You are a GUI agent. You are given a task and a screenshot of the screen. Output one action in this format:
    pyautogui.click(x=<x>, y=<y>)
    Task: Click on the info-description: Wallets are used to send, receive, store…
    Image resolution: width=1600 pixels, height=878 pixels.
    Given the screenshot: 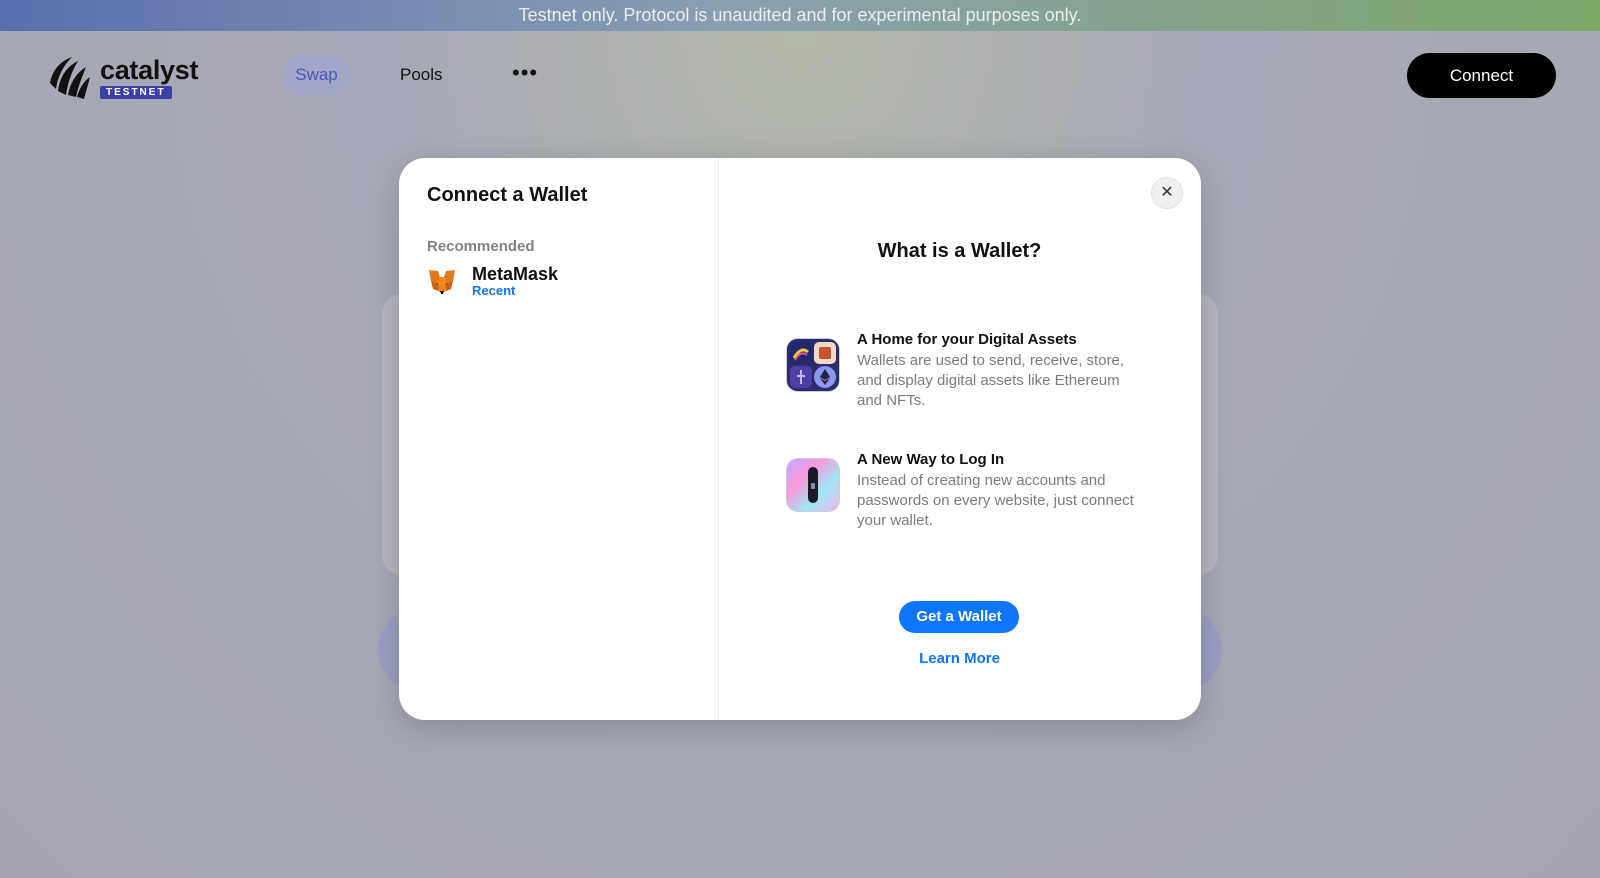 What is the action you would take?
    pyautogui.click(x=991, y=380)
    